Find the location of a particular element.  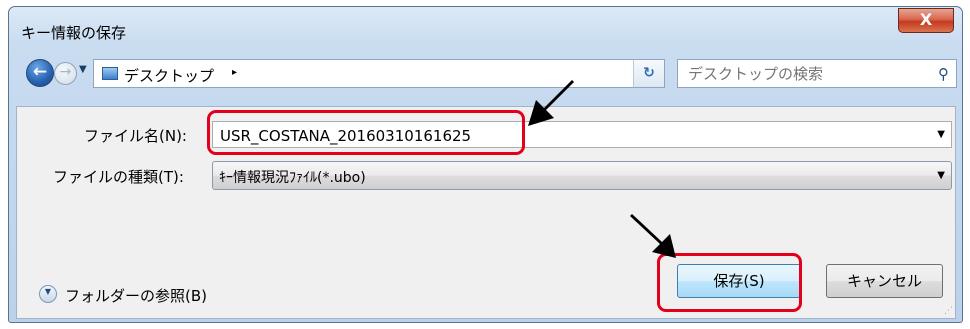

filetype-value: ｷｰ情報現況ﾌｧｲﾙ(*.ubo) is located at coordinates (292, 178).